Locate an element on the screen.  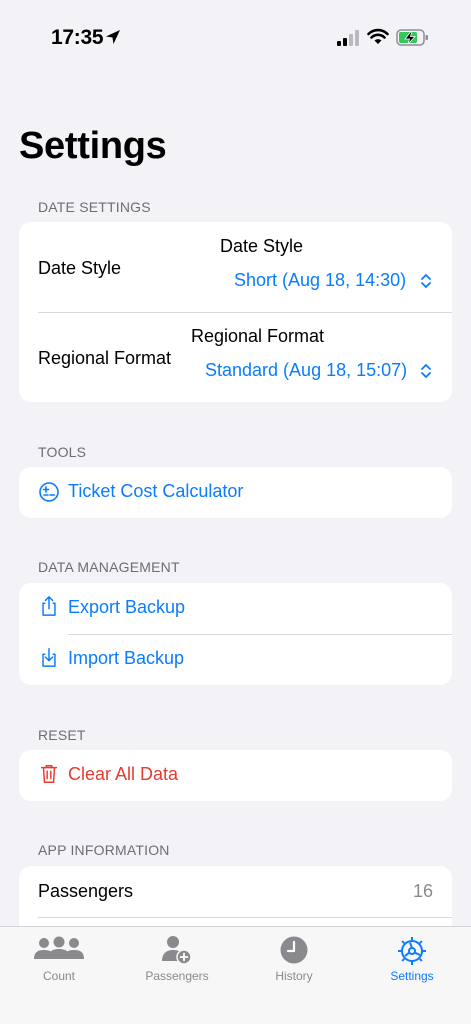
data-management-card: Export Backup Import Backup is located at coordinates (235, 634).